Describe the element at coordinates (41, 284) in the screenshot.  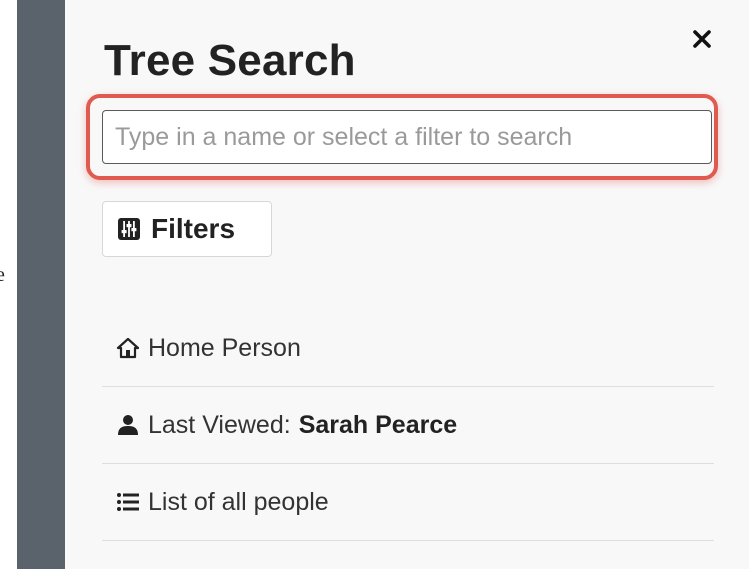
I see `sidebar-strip` at that location.